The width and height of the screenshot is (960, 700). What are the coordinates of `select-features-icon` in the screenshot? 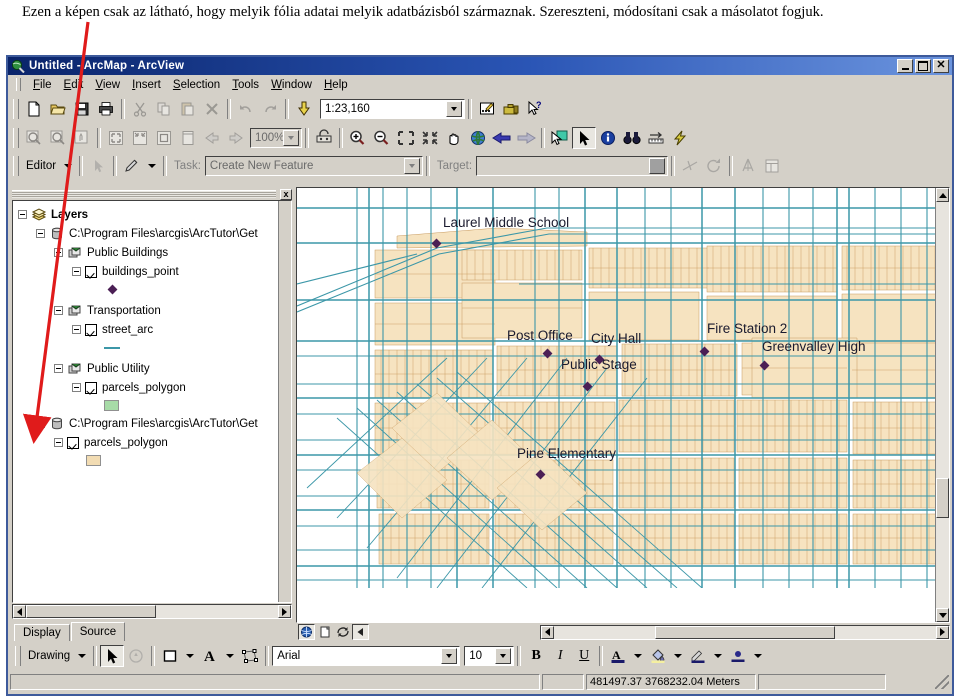 It's located at (560, 138).